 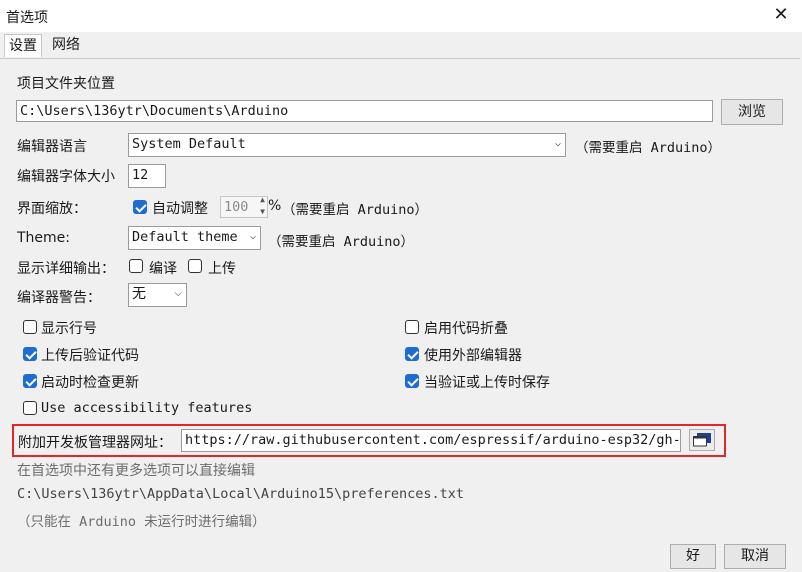 What do you see at coordinates (157, 295) in the screenshot?
I see `compiler-warnings-select: 无 ⌵` at bounding box center [157, 295].